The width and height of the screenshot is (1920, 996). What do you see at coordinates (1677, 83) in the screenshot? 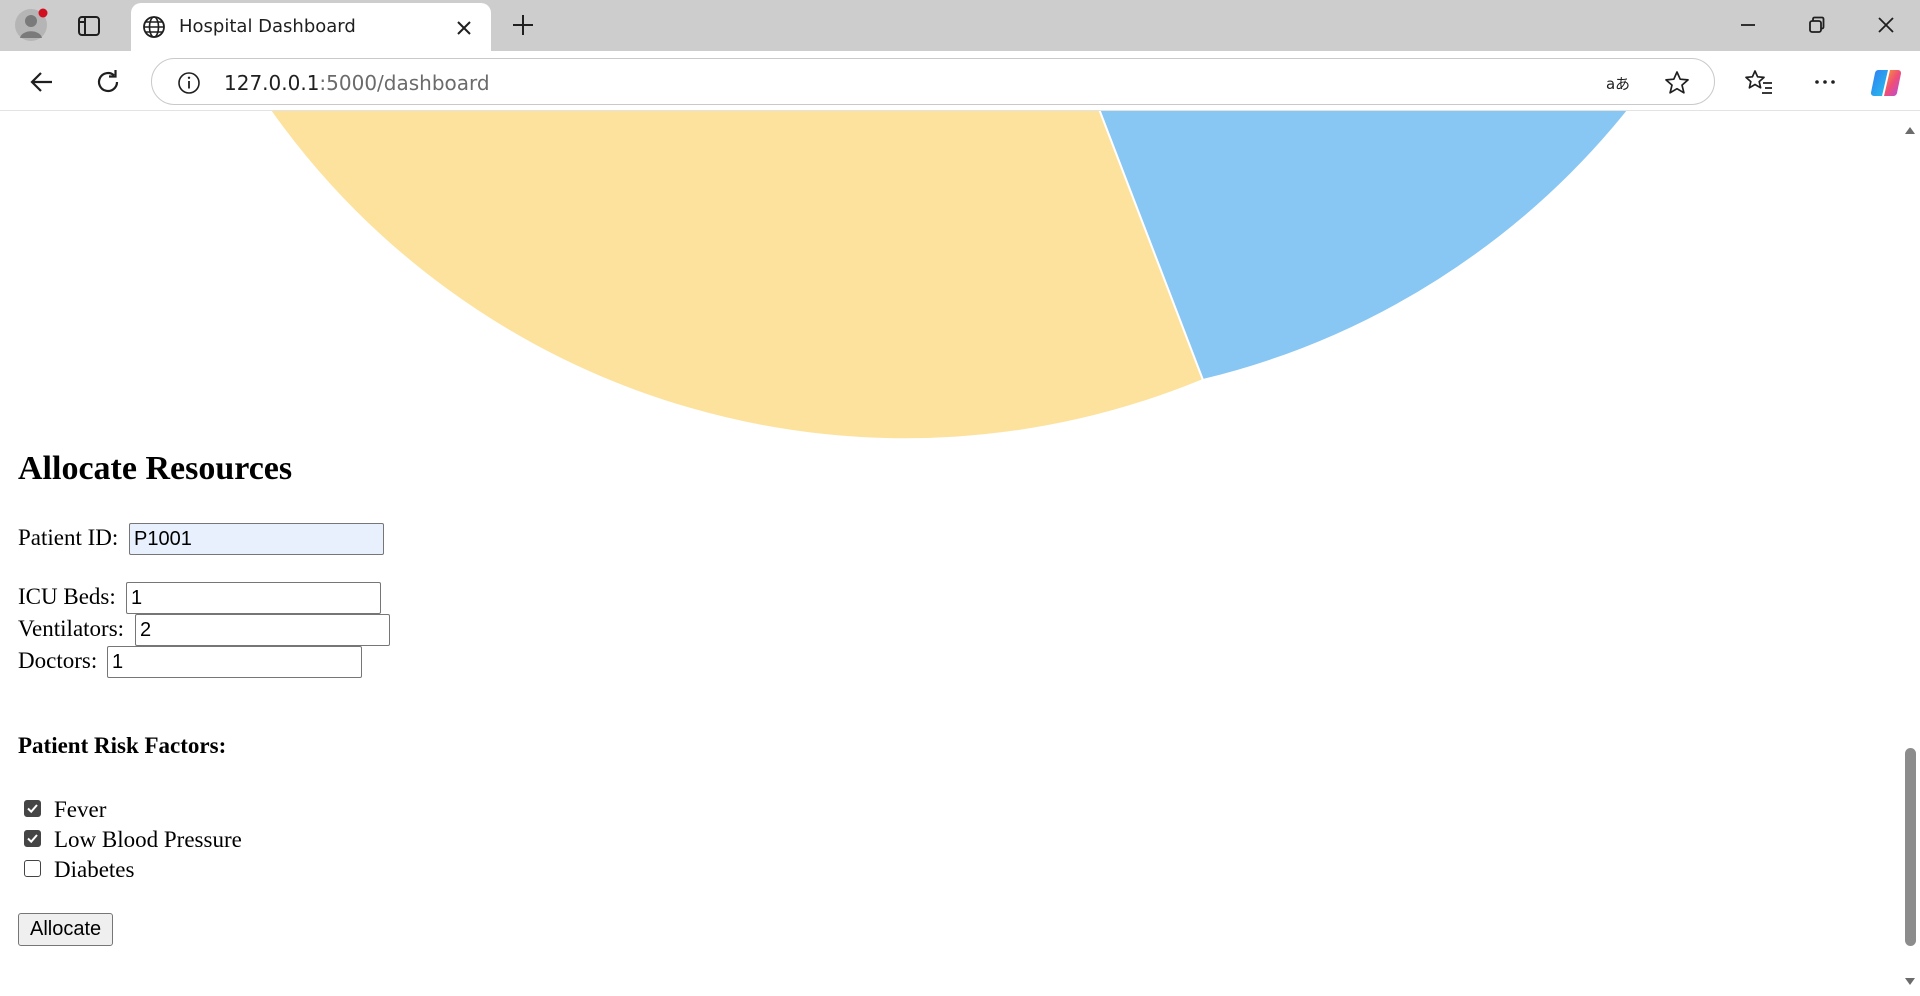
I see `star-icon` at bounding box center [1677, 83].